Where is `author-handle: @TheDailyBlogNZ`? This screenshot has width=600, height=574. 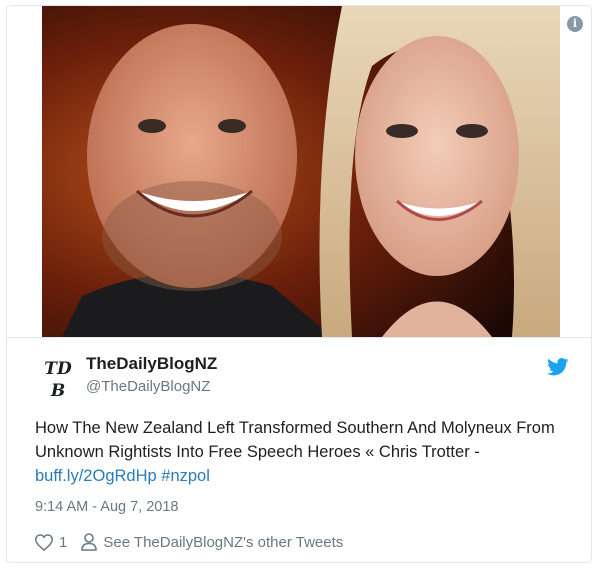 author-handle: @TheDailyBlogNZ is located at coordinates (148, 386).